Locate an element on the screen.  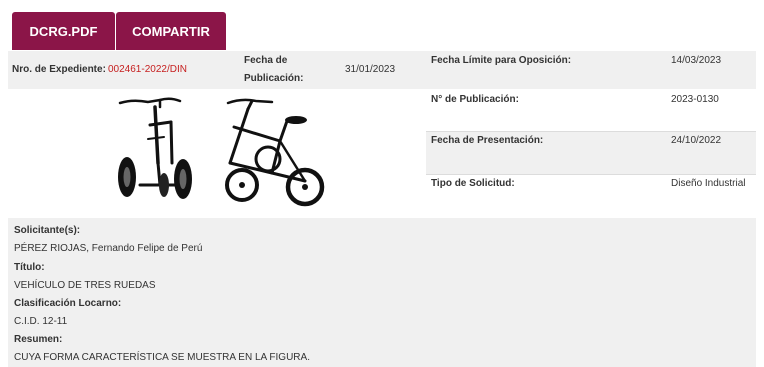
fecha-presentacion-value: 24/10/2022 is located at coordinates (696, 140).